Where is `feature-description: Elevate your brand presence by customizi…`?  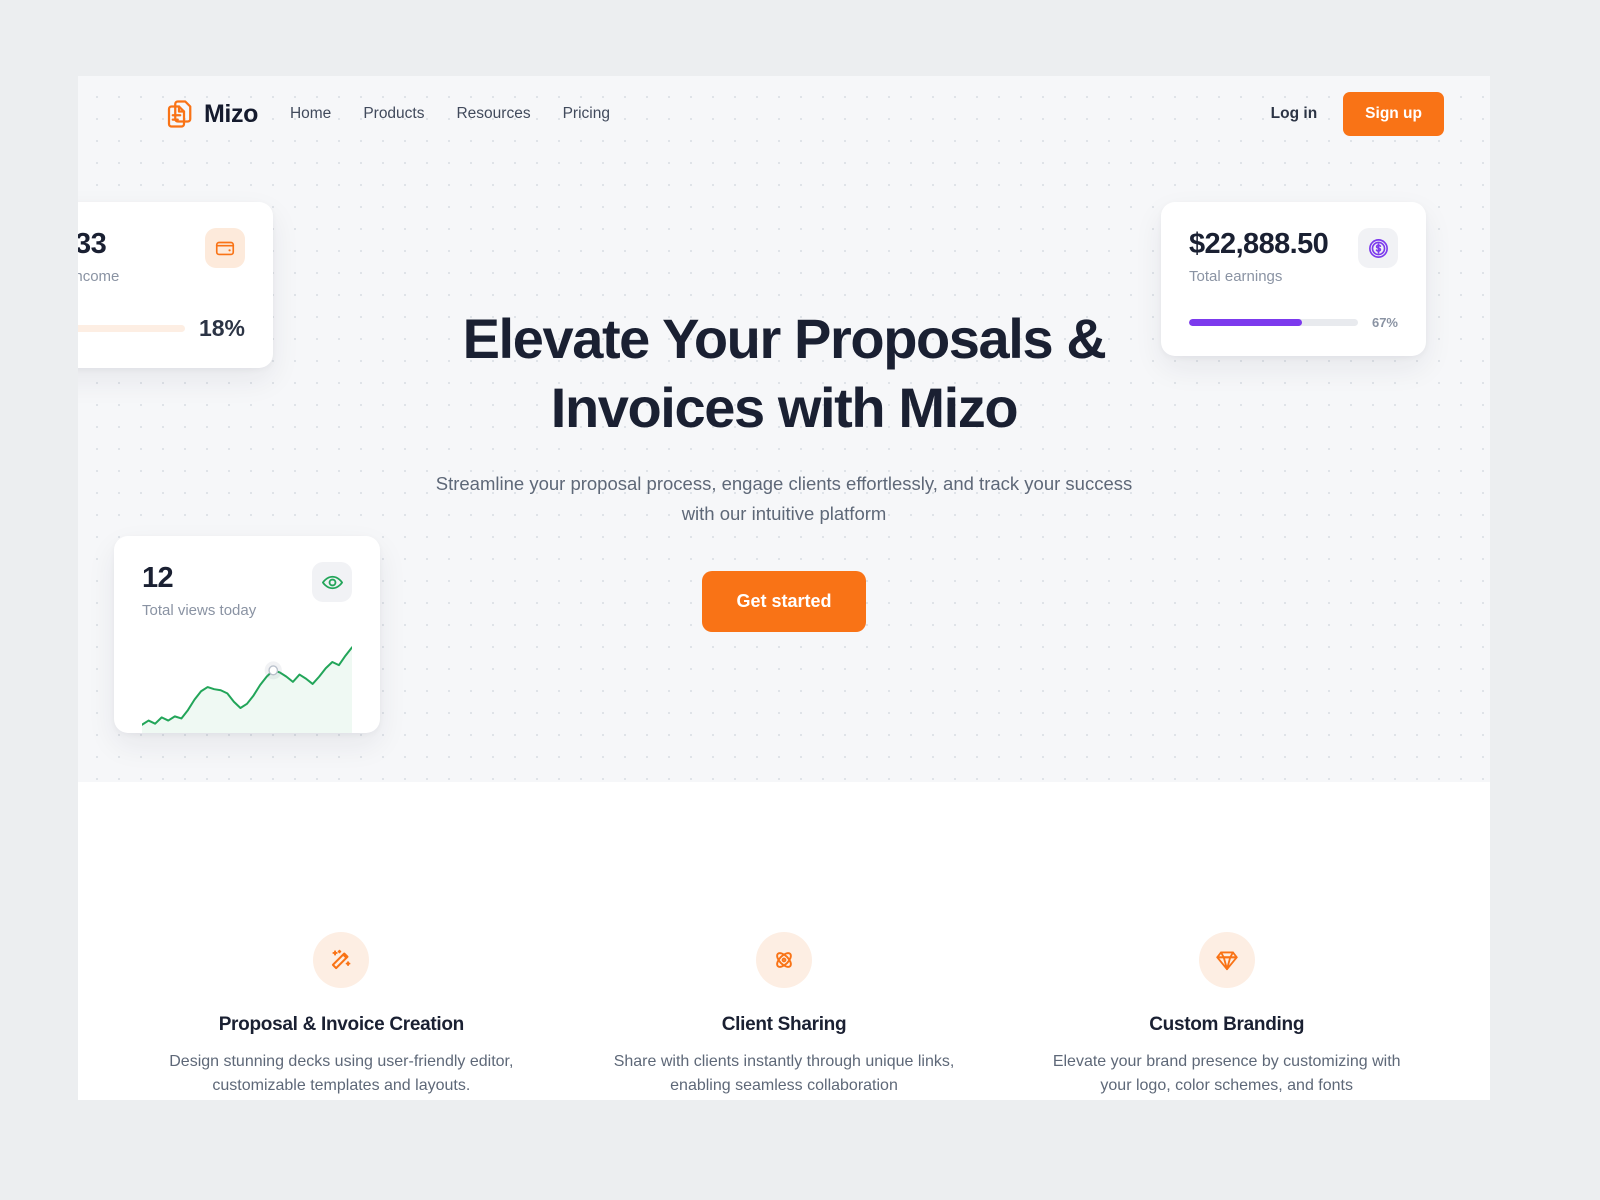 feature-description: Elevate your brand presence by customizi… is located at coordinates (1226, 1073).